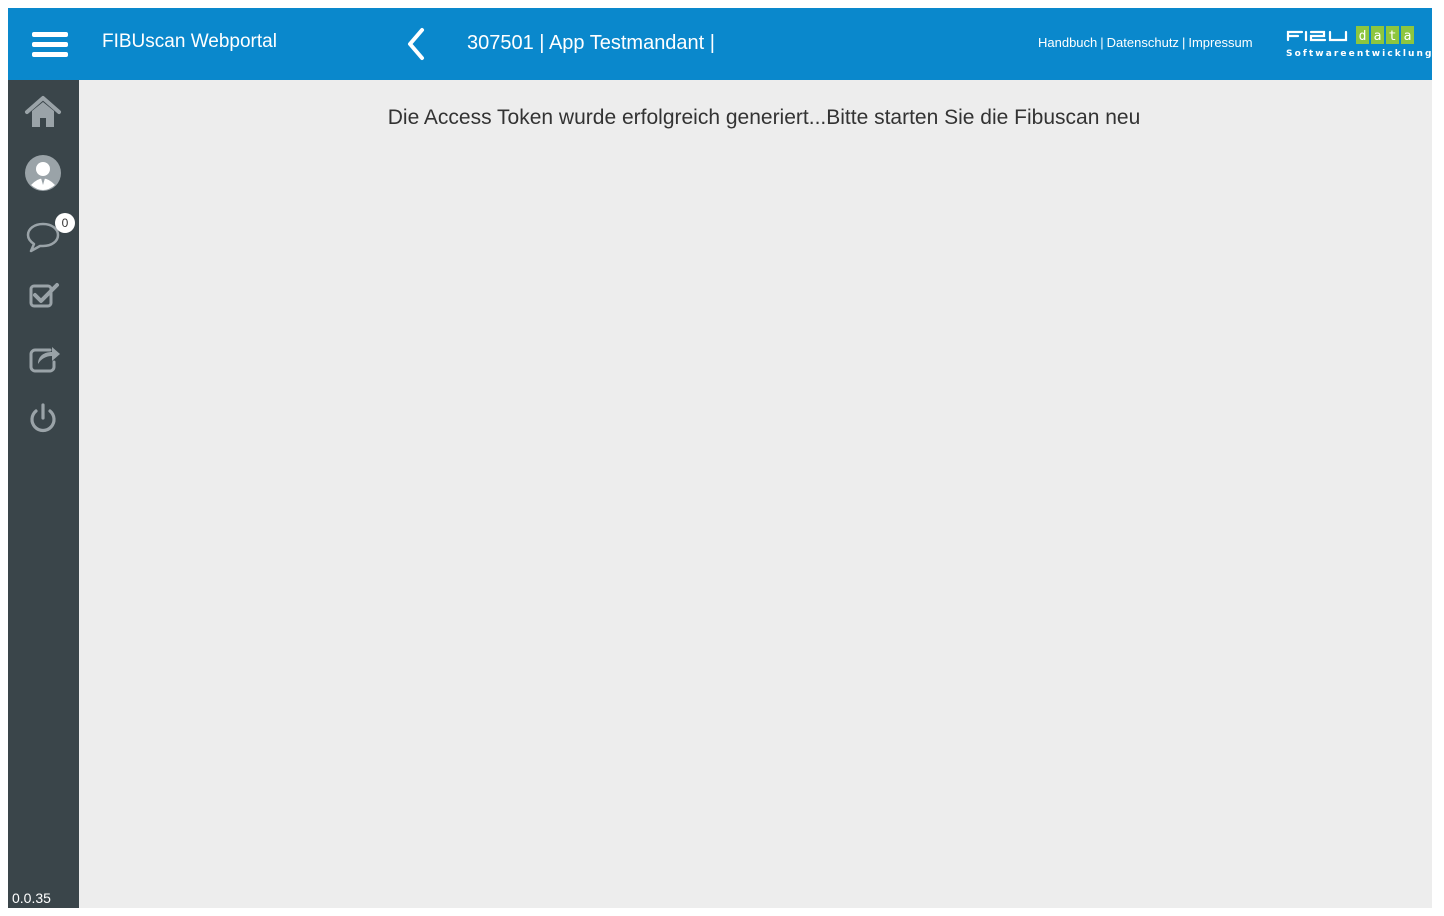 The image size is (1444, 916). Describe the element at coordinates (1393, 36) in the screenshot. I see `logo-letter-t: t` at that location.